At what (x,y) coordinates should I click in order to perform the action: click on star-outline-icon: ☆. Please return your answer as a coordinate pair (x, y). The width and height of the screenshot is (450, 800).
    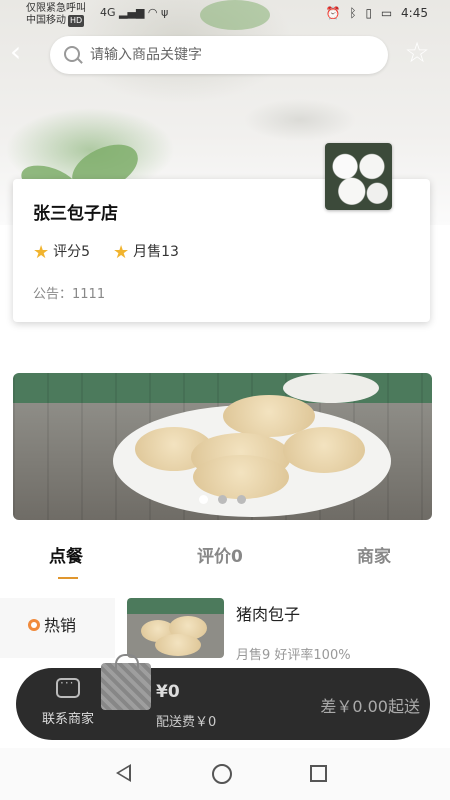
    Looking at the image, I should click on (417, 52).